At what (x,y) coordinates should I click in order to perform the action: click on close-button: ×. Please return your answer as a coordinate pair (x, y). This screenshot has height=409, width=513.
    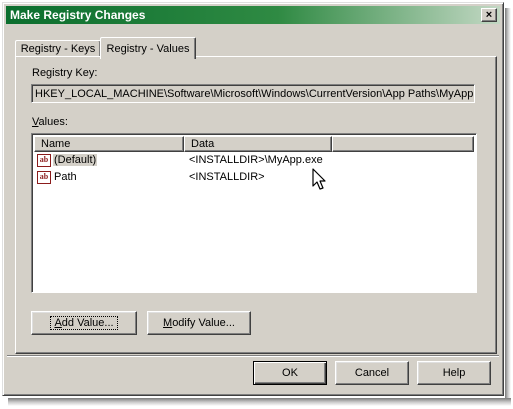
    Looking at the image, I should click on (489, 15).